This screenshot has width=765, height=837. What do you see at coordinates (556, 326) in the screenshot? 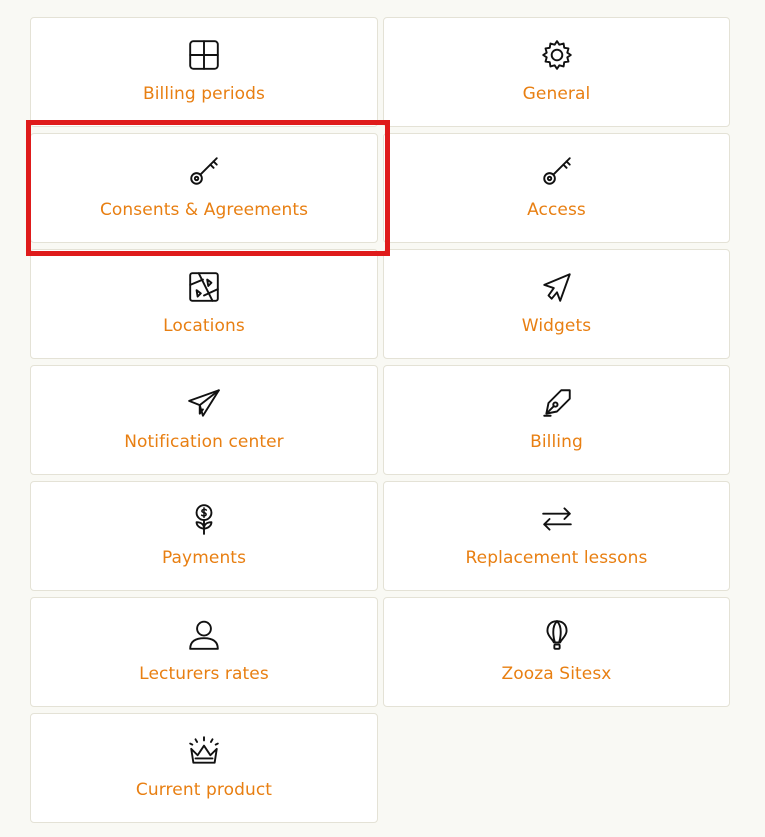
I see `tile-label: Widgets` at bounding box center [556, 326].